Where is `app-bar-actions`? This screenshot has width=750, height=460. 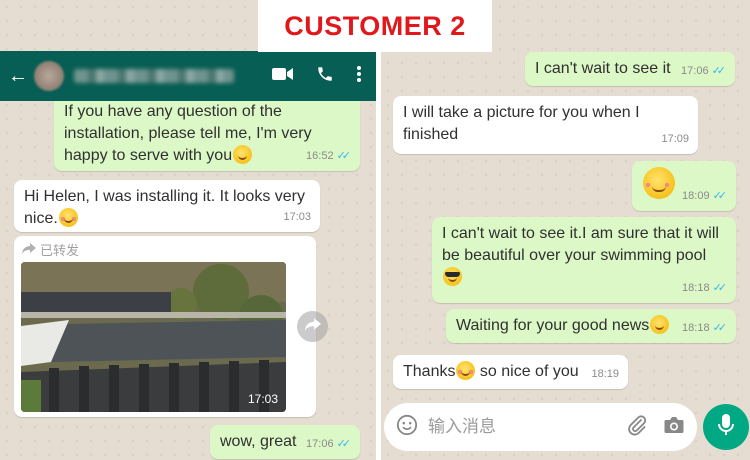 app-bar-actions is located at coordinates (320, 76).